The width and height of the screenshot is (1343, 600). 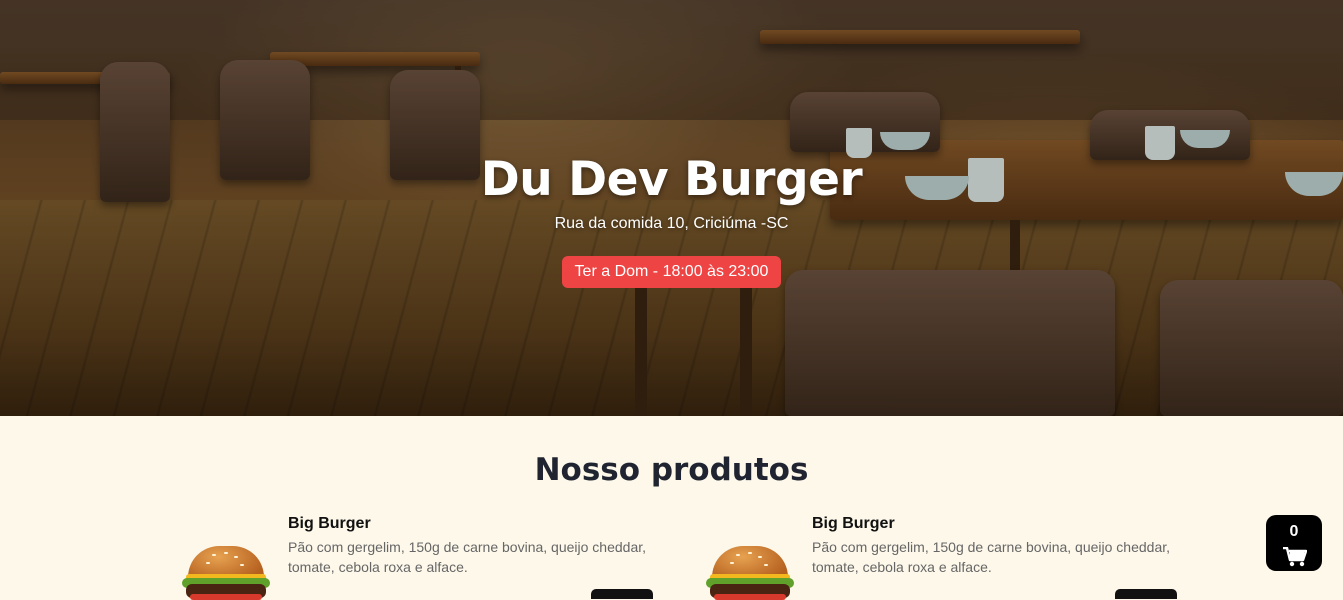 I want to click on cart-count: 0, so click(x=1294, y=531).